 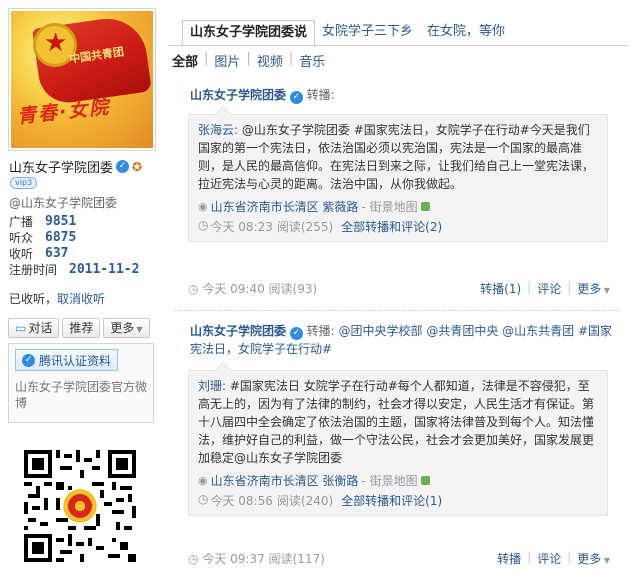 What do you see at coordinates (81, 395) in the screenshot?
I see `verification-description: 山东女子学院团委官方微博` at bounding box center [81, 395].